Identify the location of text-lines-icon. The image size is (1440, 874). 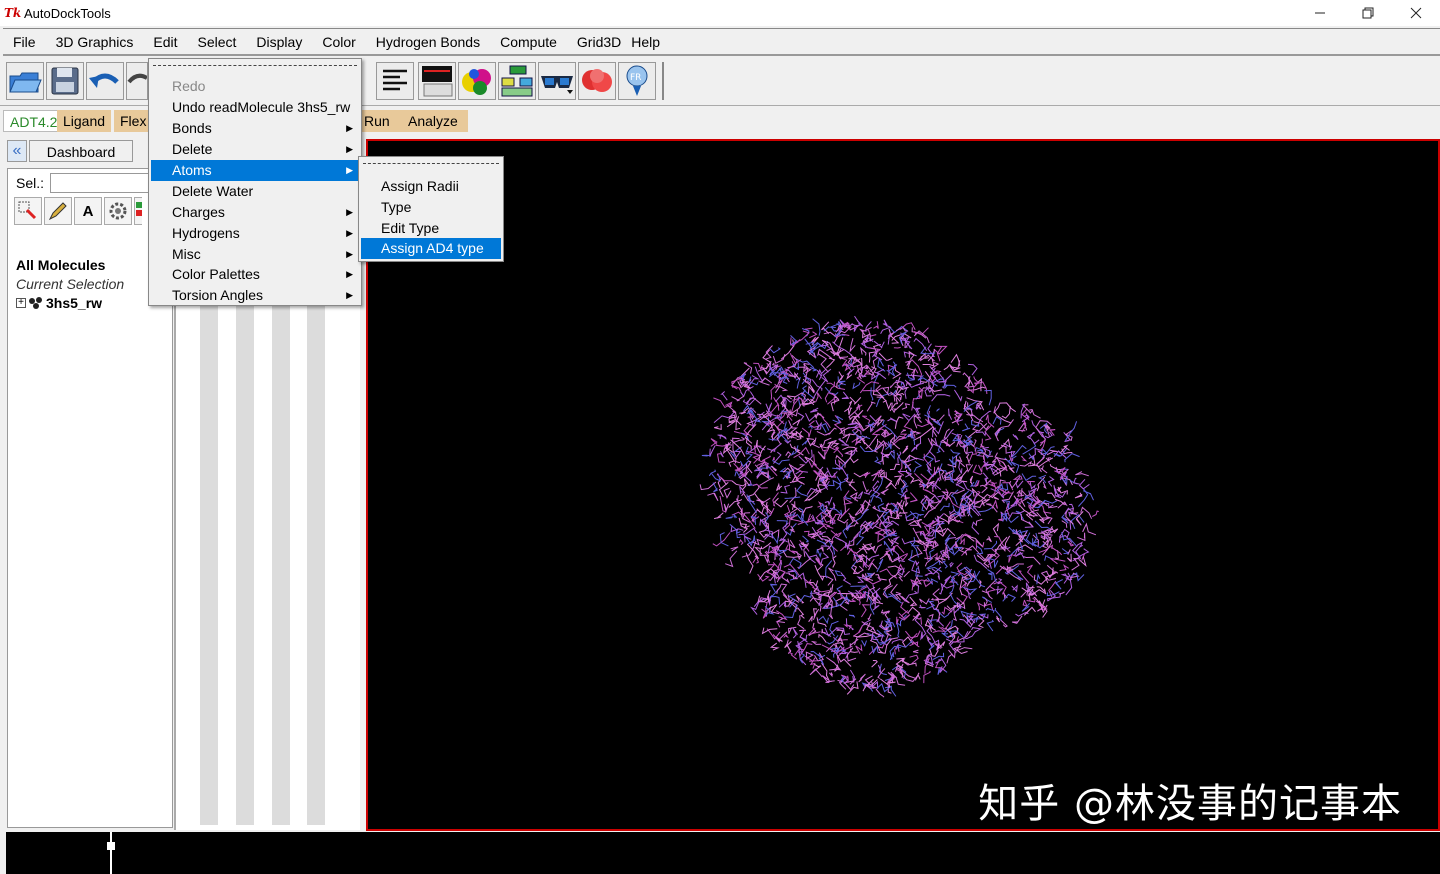
(395, 80).